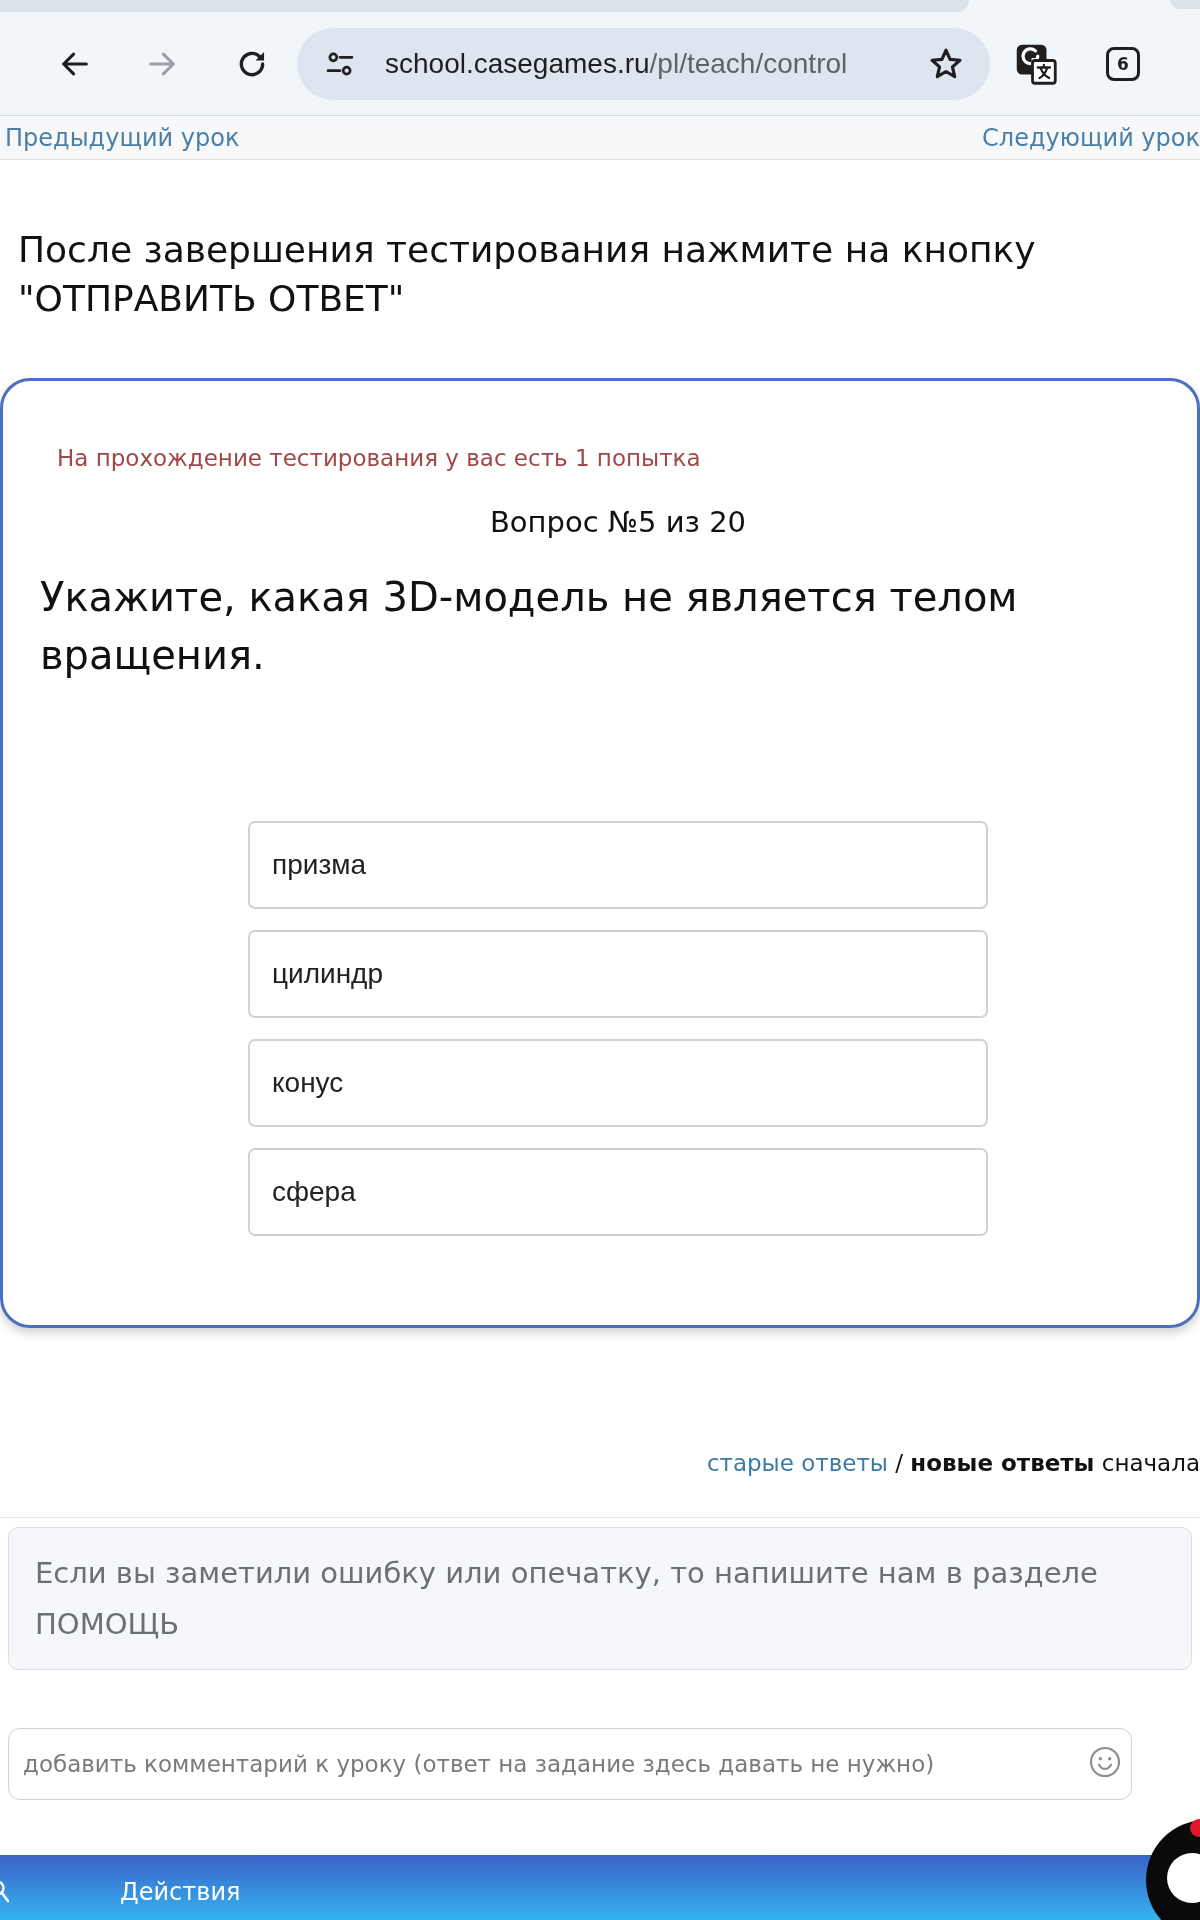 This screenshot has width=1200, height=1920. Describe the element at coordinates (527, 274) in the screenshot. I see `instruction-text: После завершения тестирования нажмите на кнопку "ОТПРАВИТЬ ОТВЕТ"` at that location.